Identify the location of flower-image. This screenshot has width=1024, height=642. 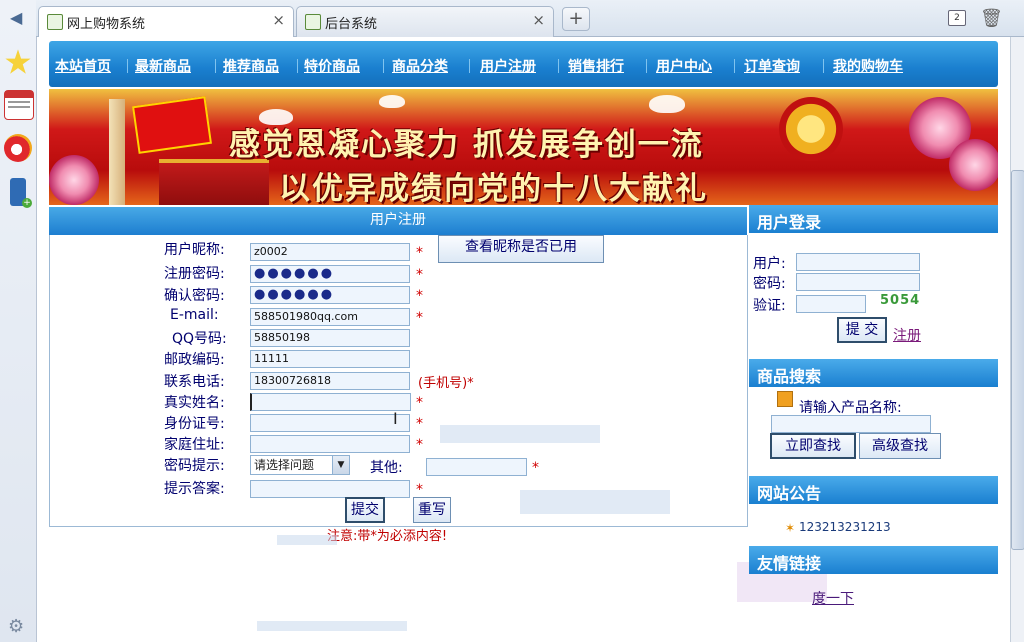
(74, 180).